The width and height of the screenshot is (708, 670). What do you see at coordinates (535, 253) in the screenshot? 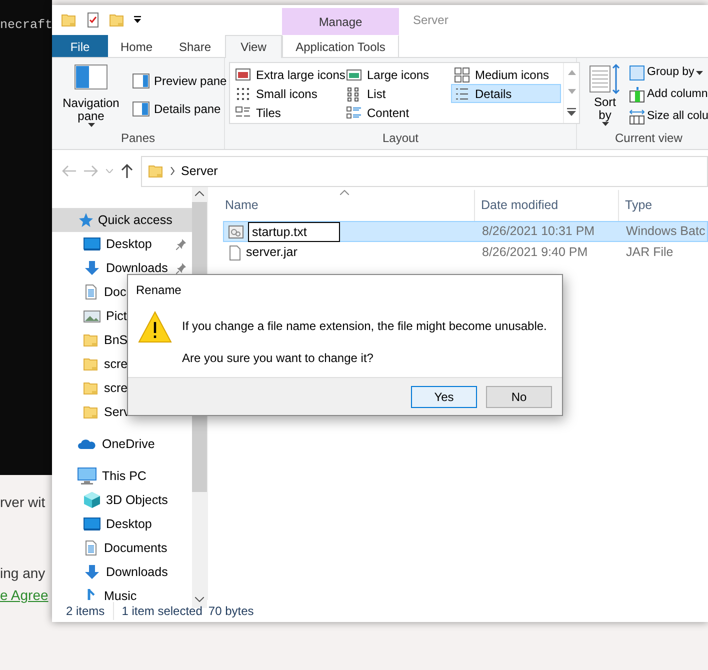
I see `date-cell-text: 8/26/2021 9:40 PM` at bounding box center [535, 253].